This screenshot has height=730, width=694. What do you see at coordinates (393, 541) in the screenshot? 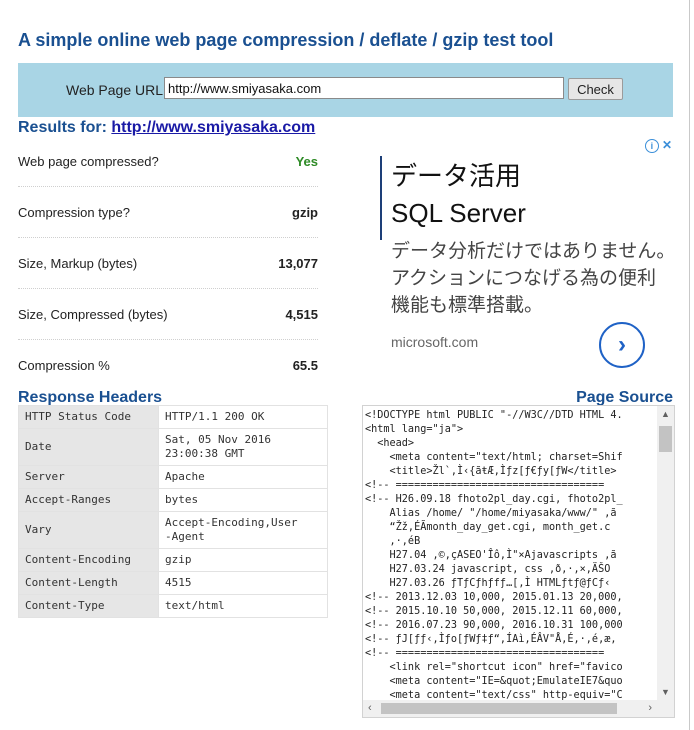
I see `source-line: ,·,éB` at bounding box center [393, 541].